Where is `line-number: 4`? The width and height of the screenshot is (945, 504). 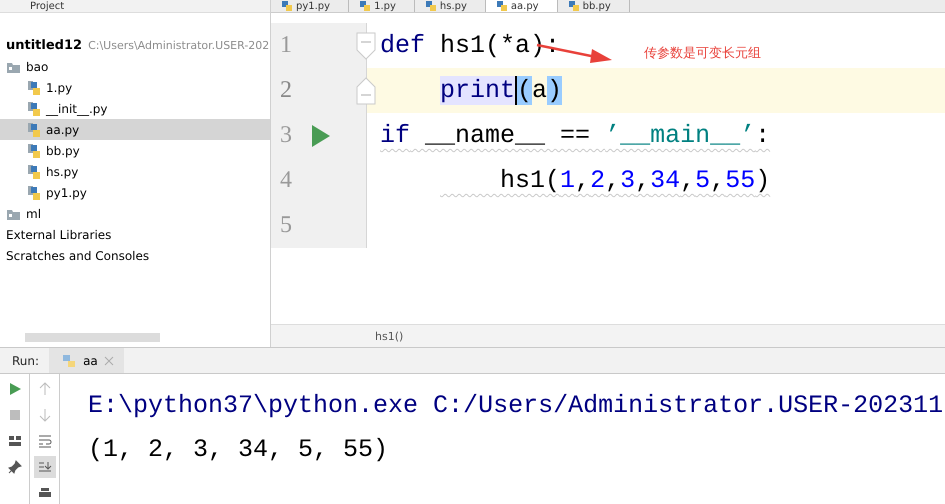 line-number: 4 is located at coordinates (286, 180).